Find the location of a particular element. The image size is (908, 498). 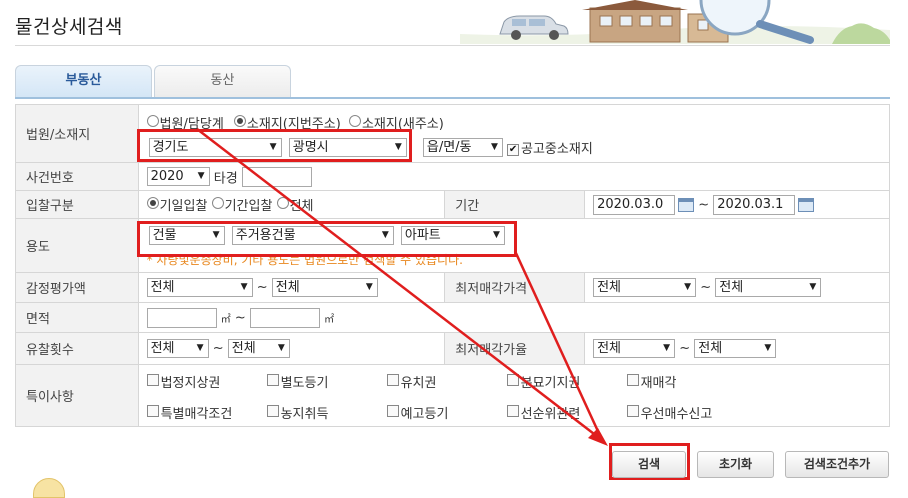

min-rate-to-select: 전체 ▼ is located at coordinates (735, 348).